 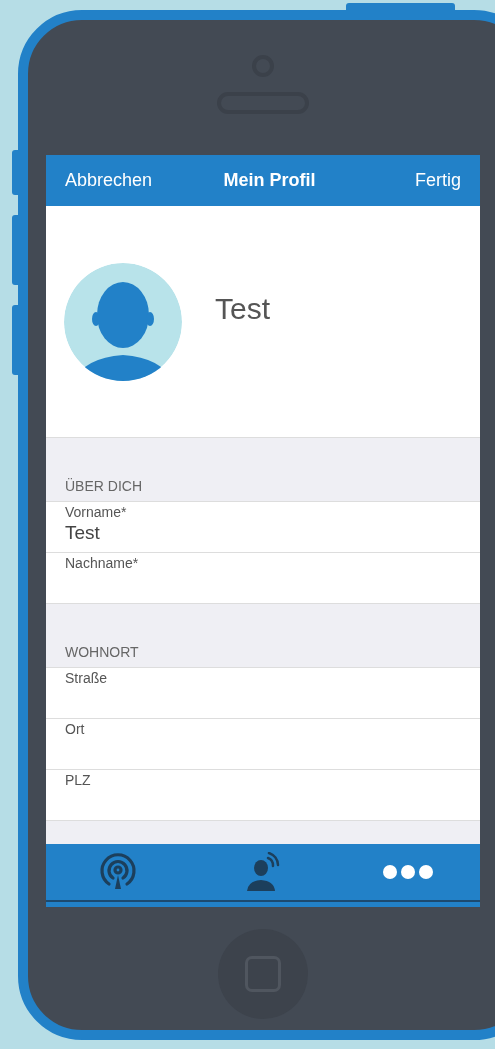 What do you see at coordinates (102, 652) in the screenshot?
I see `section-header: WOHNORT` at bounding box center [102, 652].